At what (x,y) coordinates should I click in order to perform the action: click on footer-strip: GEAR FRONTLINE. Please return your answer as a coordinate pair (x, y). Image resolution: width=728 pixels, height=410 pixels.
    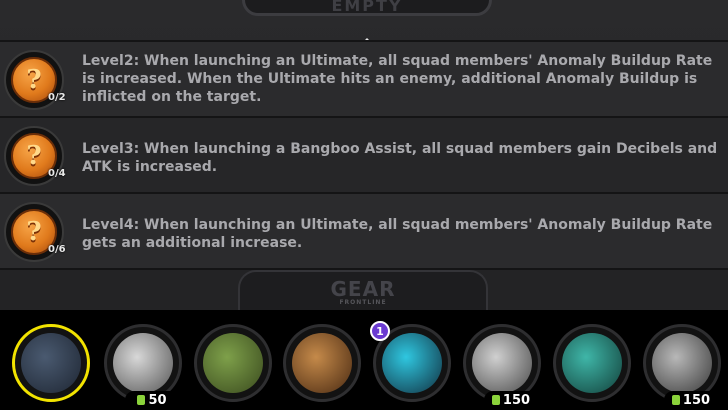
    Looking at the image, I should click on (364, 290).